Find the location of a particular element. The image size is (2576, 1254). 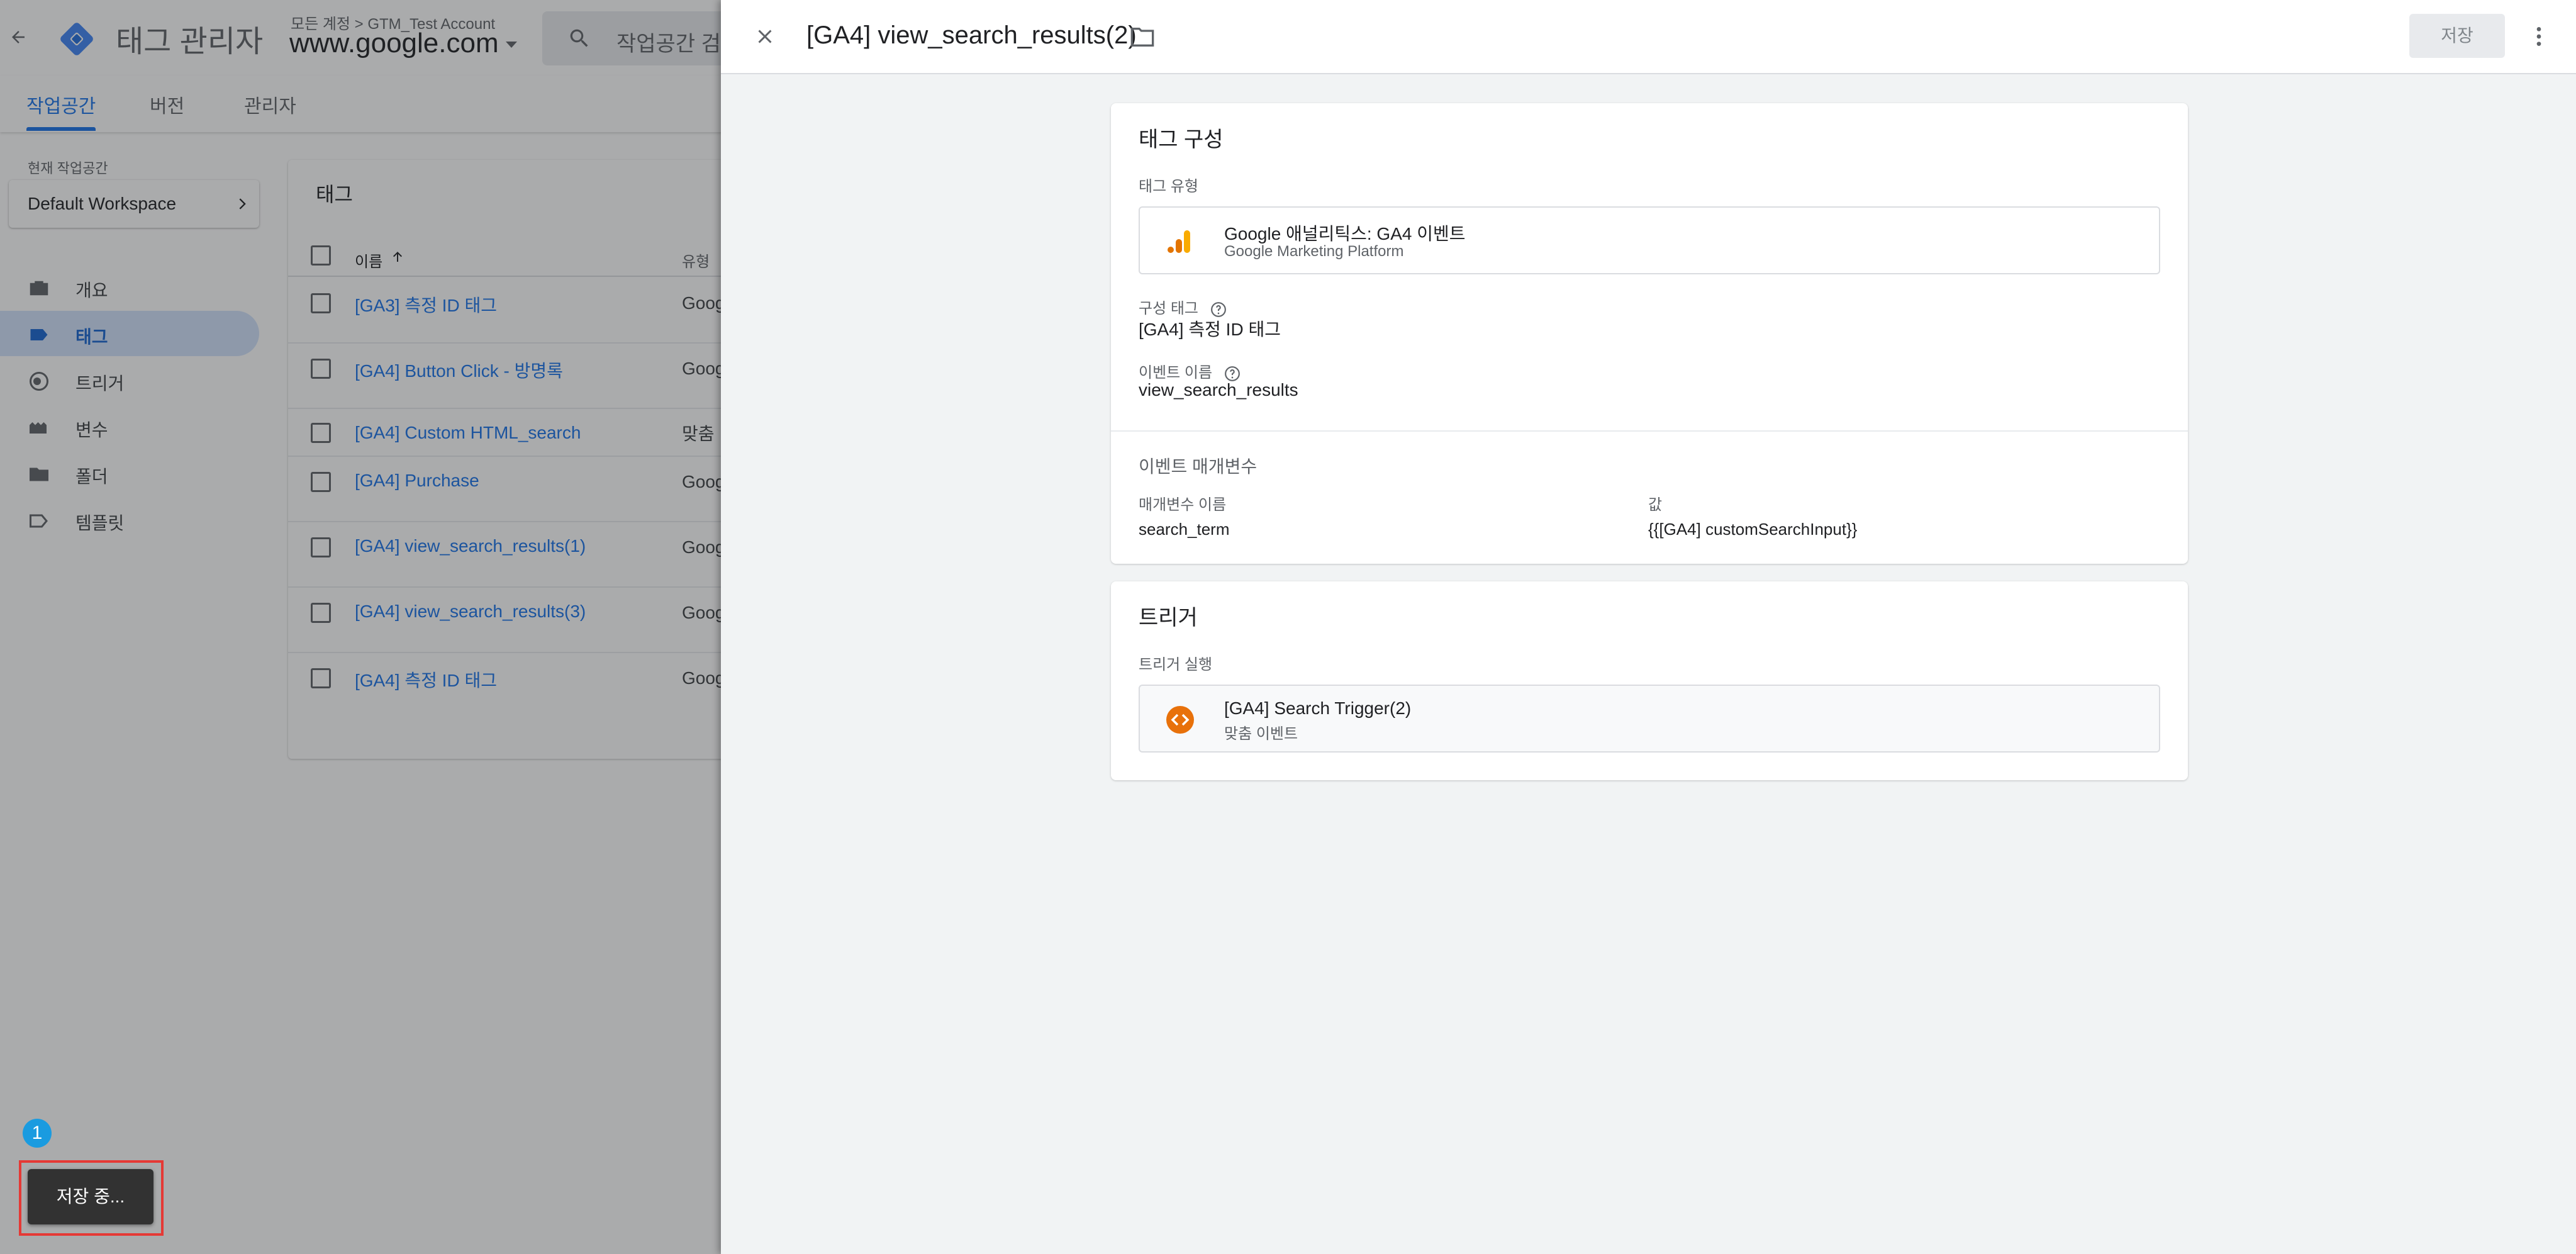

google-analytics-icon is located at coordinates (1179, 241).